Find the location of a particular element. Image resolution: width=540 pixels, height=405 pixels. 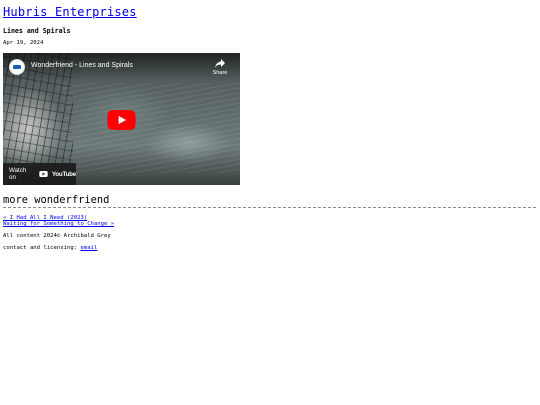

copyright-text: All content 2024© Archibald Grey is located at coordinates (57, 236).